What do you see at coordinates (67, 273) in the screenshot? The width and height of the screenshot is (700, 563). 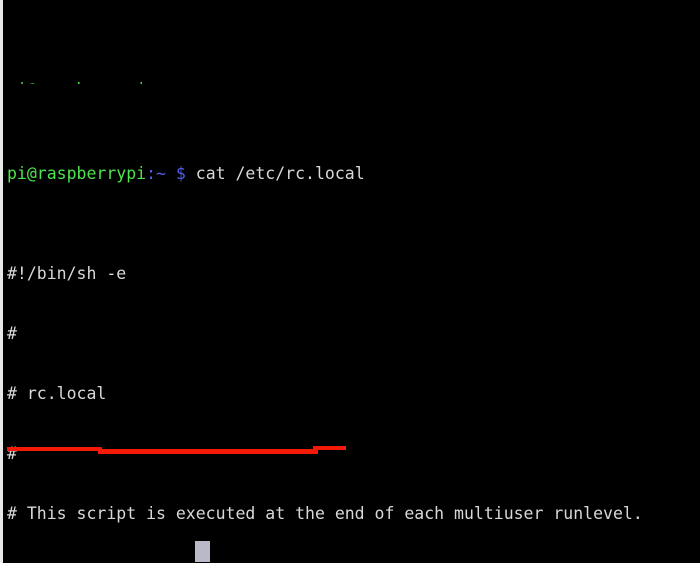 I see `file-line-shebang: #!/bin/sh -e` at bounding box center [67, 273].